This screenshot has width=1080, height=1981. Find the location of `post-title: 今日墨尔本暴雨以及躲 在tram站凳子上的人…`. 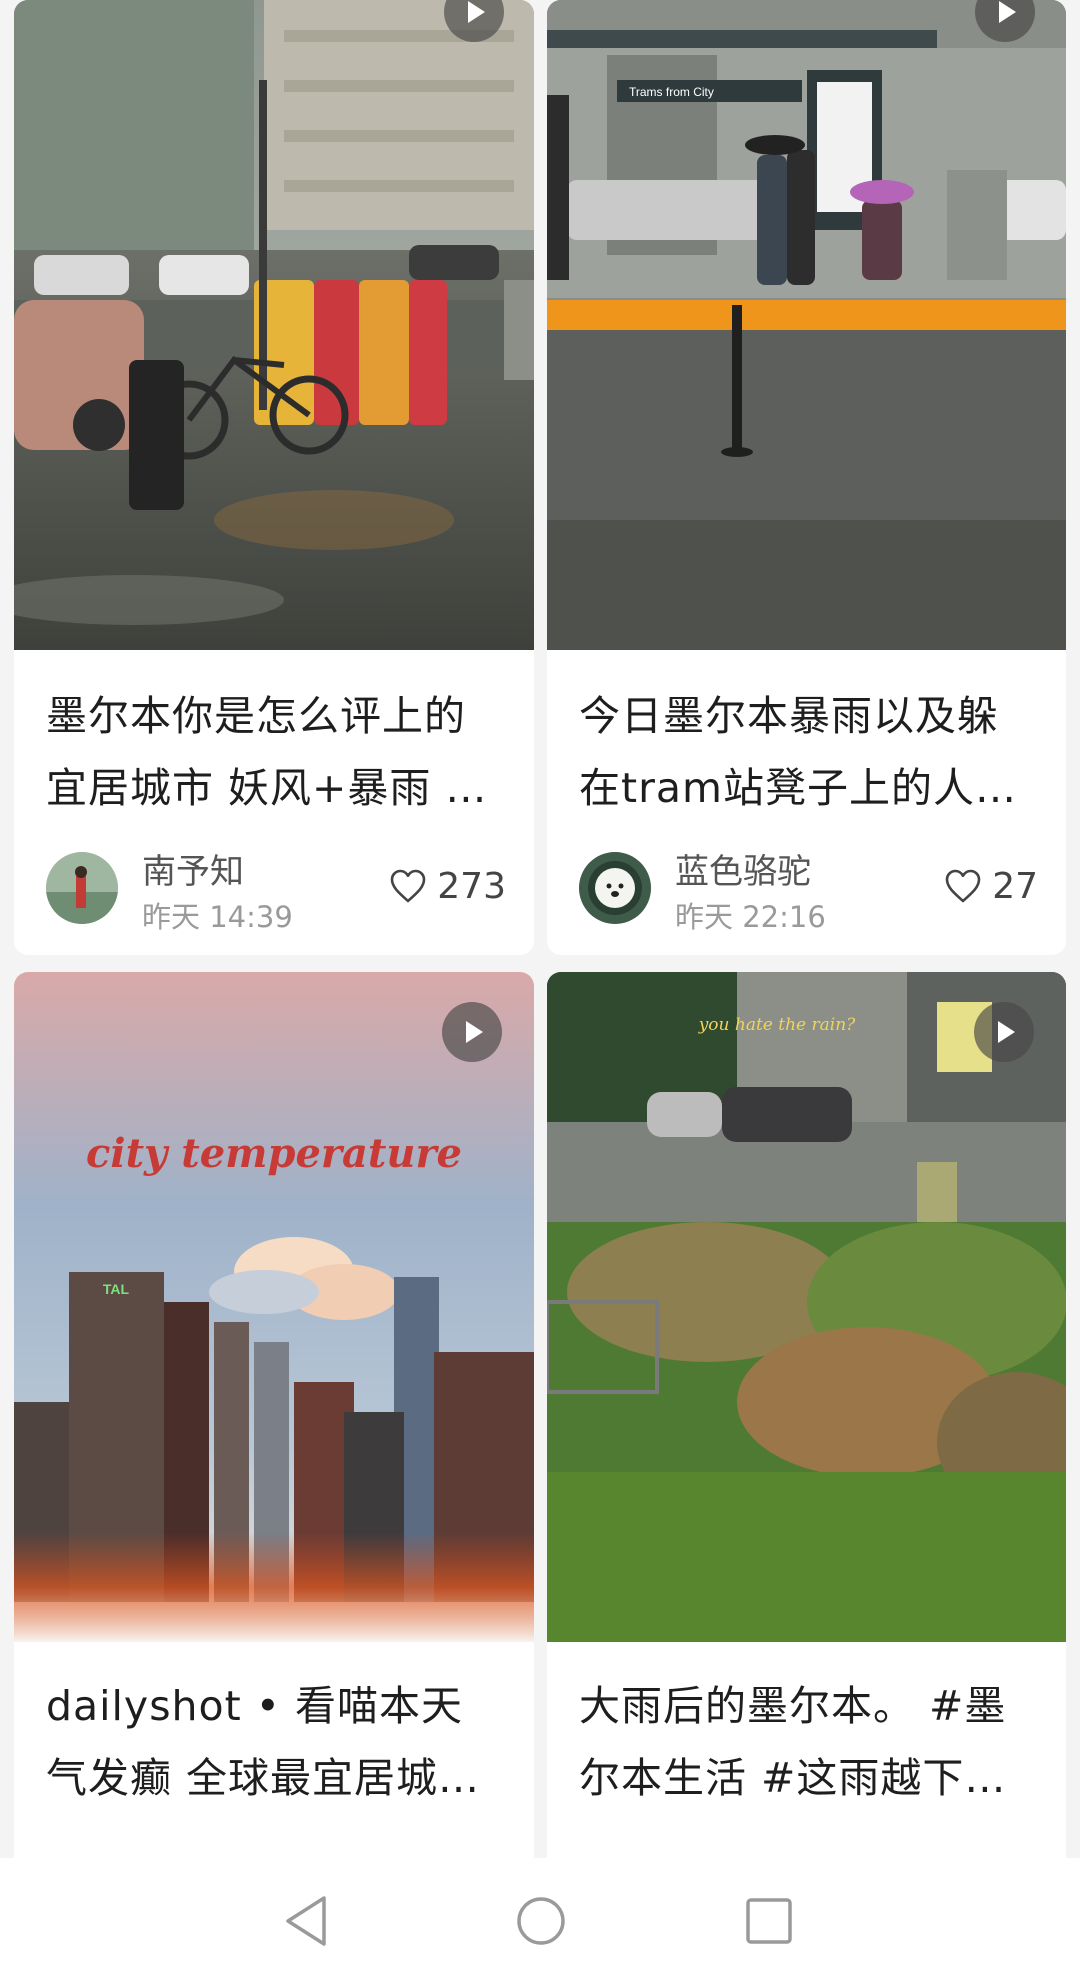

post-title: 今日墨尔本暴雨以及躲 在tram站凳子上的人… is located at coordinates (811, 752).